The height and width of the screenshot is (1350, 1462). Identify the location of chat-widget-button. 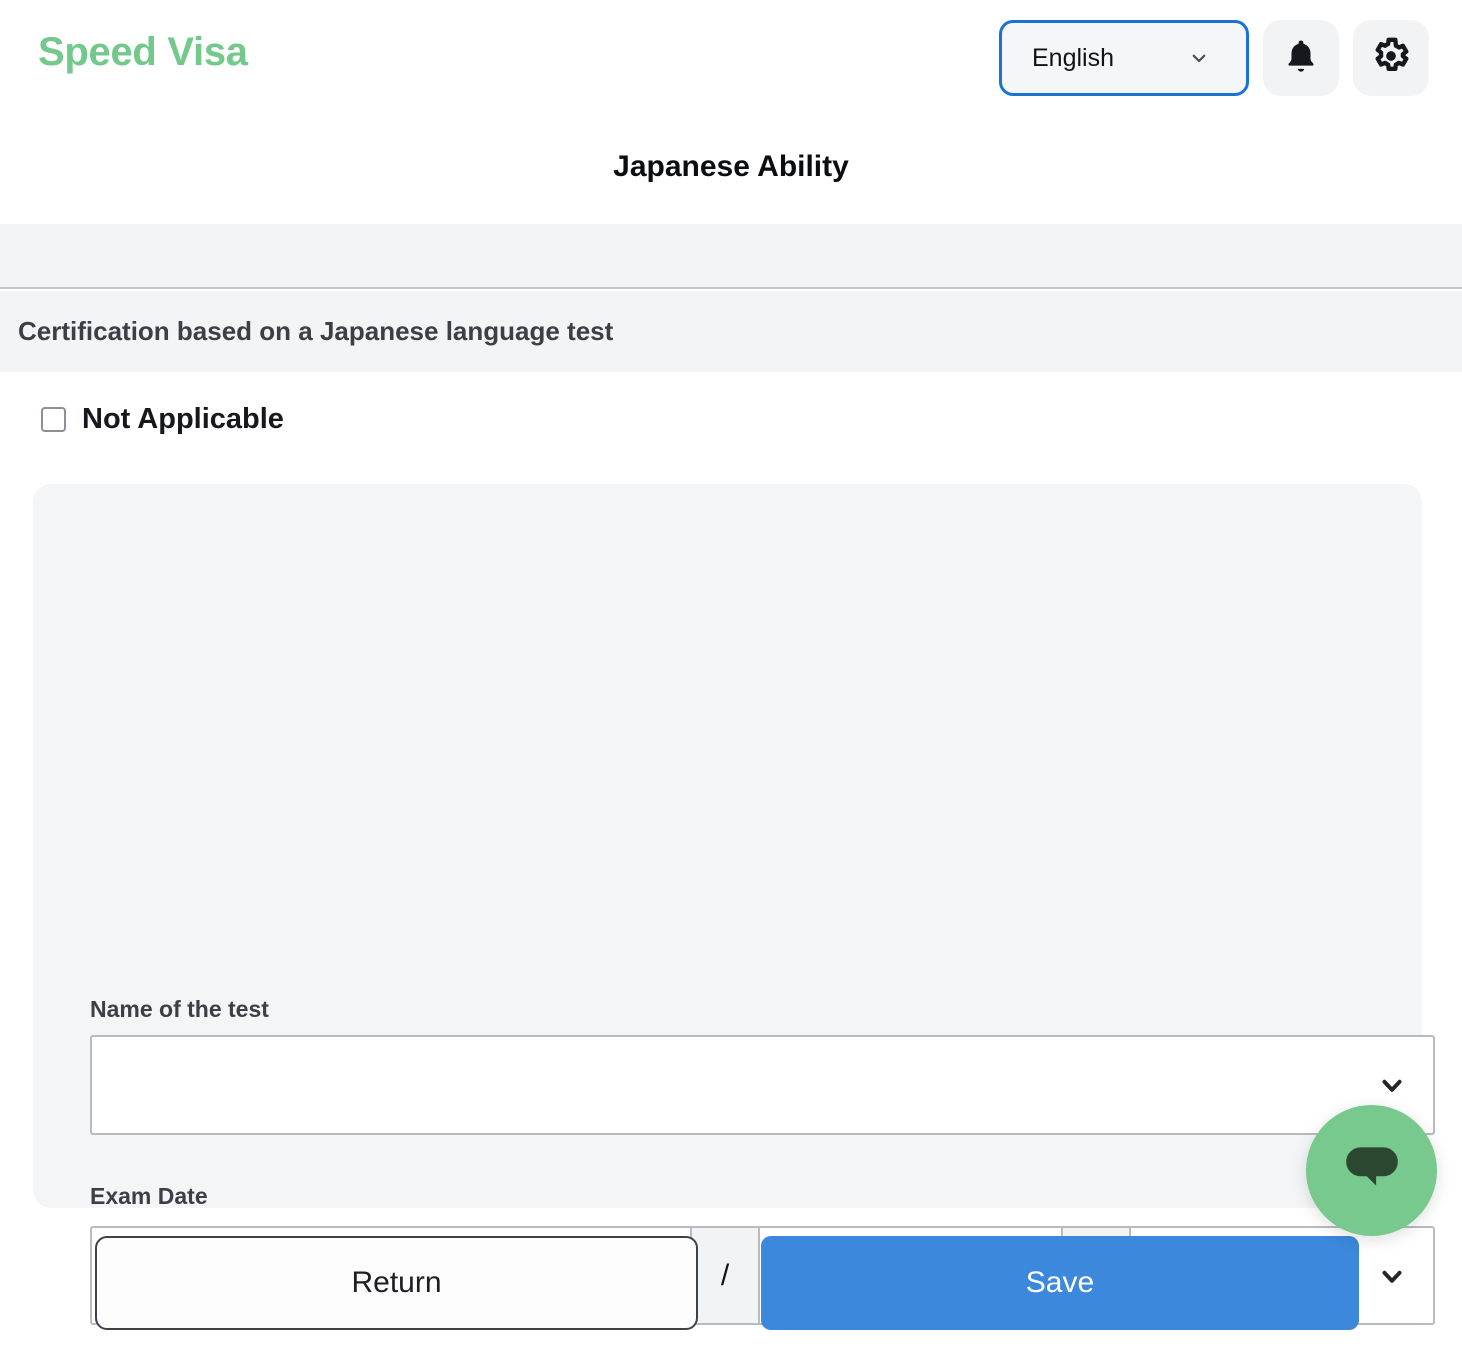
(1371, 1170).